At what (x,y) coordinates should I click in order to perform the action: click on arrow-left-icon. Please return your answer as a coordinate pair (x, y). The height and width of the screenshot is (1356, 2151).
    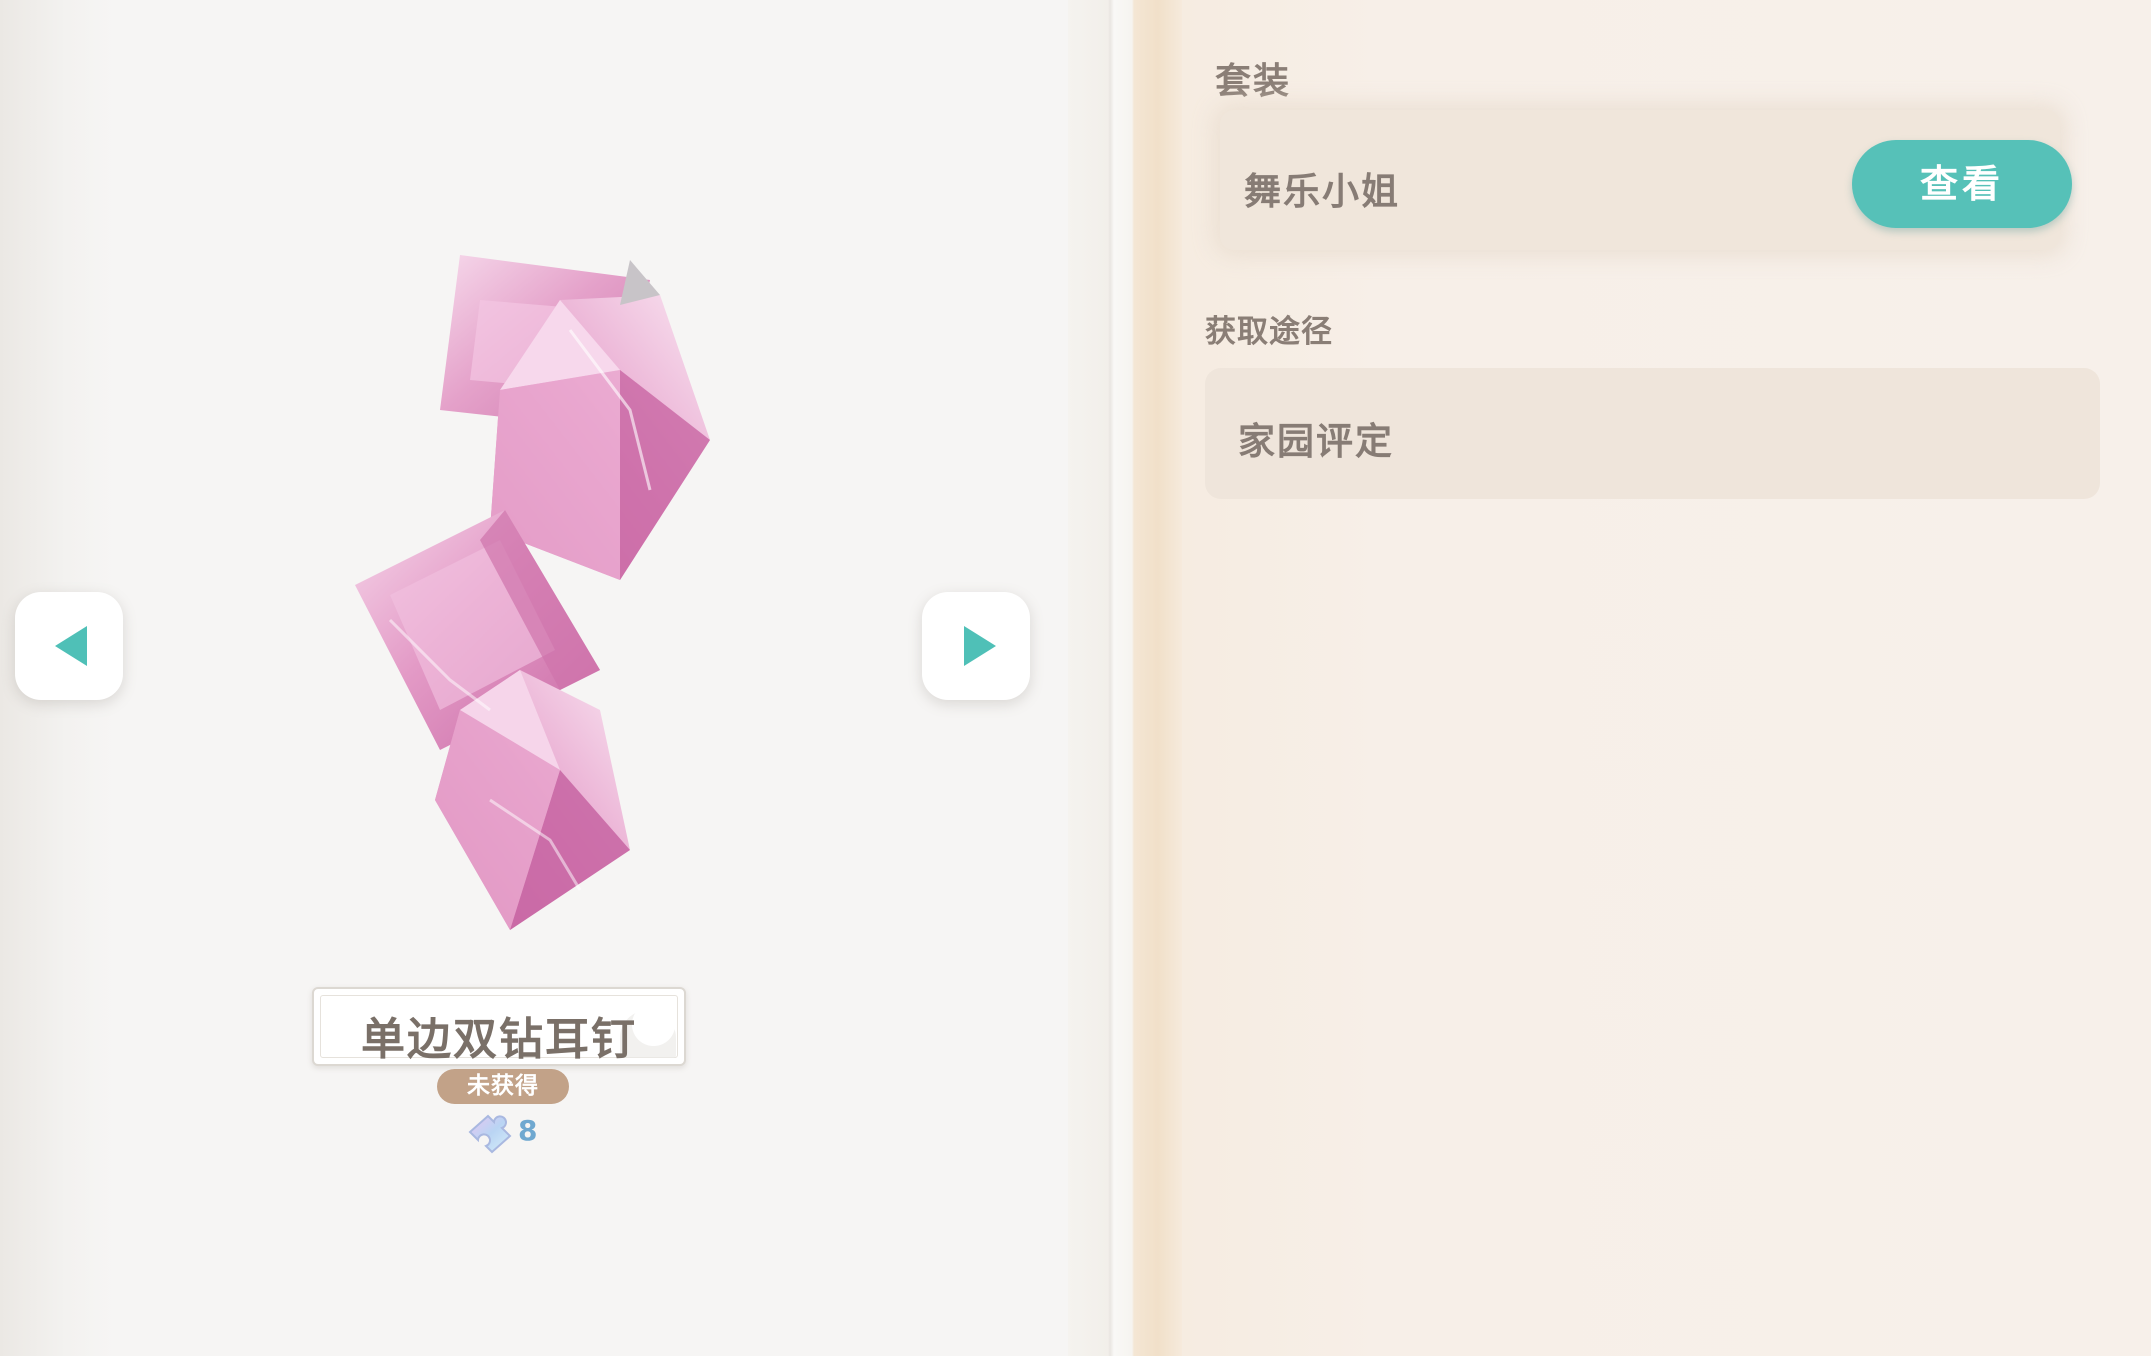
    Looking at the image, I should click on (71, 646).